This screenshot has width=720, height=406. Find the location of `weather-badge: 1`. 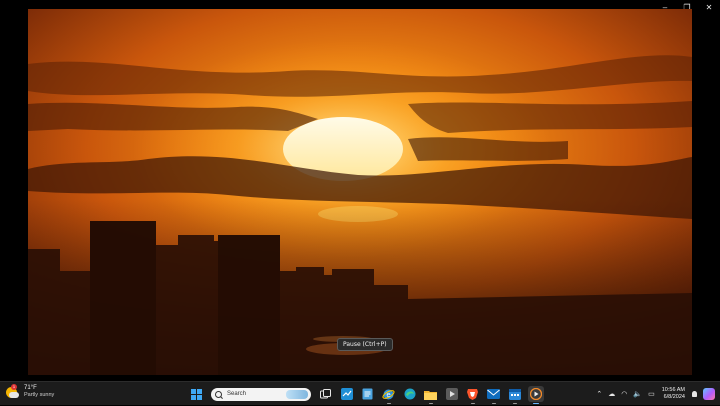

weather-badge: 1 is located at coordinates (14, 386).